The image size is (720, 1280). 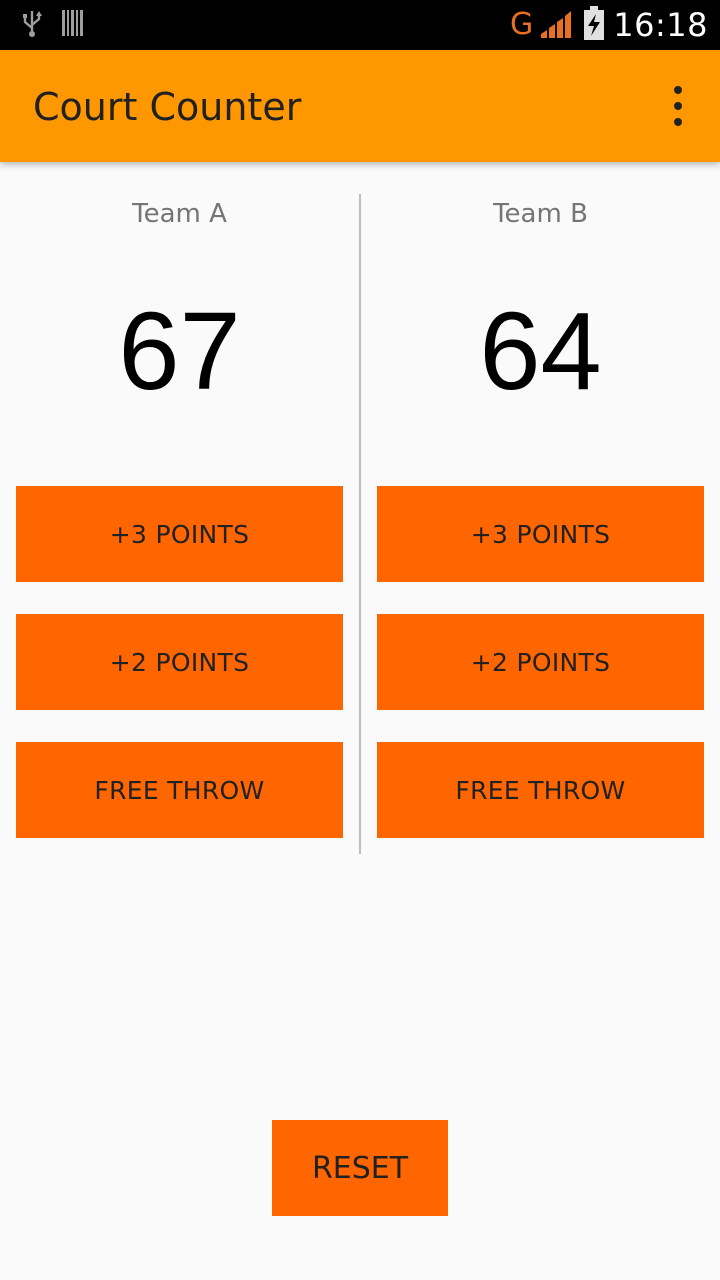 I want to click on overflow-menu-icon, so click(x=678, y=106).